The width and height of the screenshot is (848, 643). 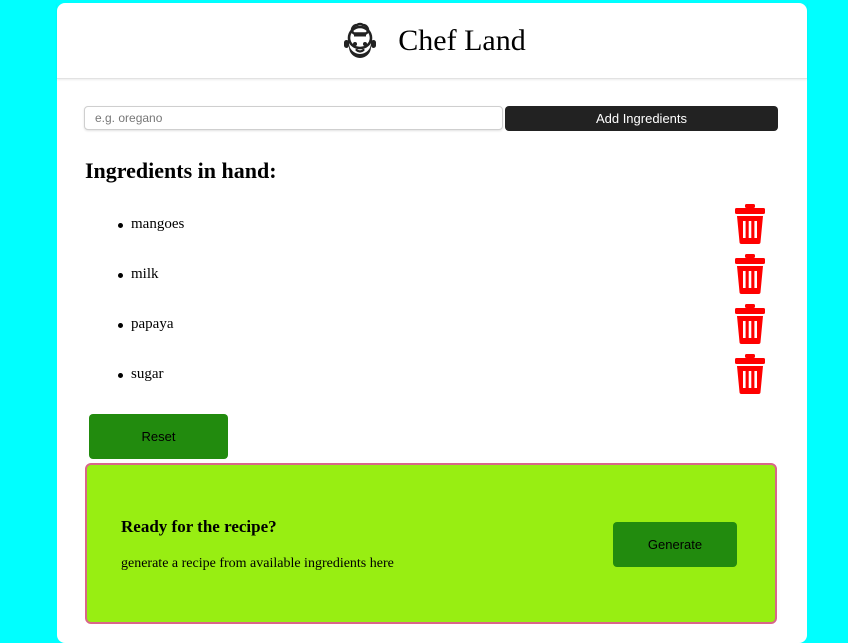 What do you see at coordinates (158, 436) in the screenshot?
I see `reset-button: Reset` at bounding box center [158, 436].